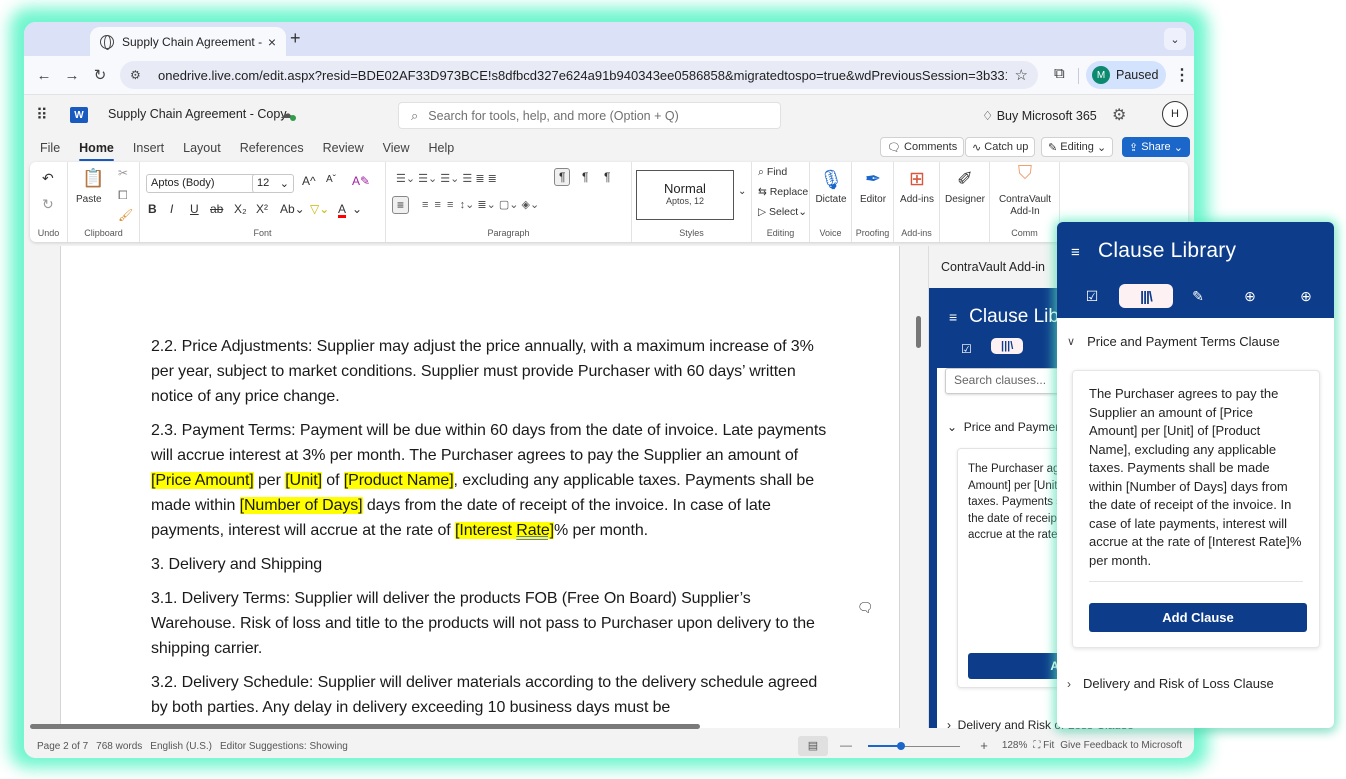 Image resolution: width=1346 pixels, height=779 pixels. What do you see at coordinates (1021, 75) in the screenshot?
I see `bookmark-star-icon: ☆` at bounding box center [1021, 75].